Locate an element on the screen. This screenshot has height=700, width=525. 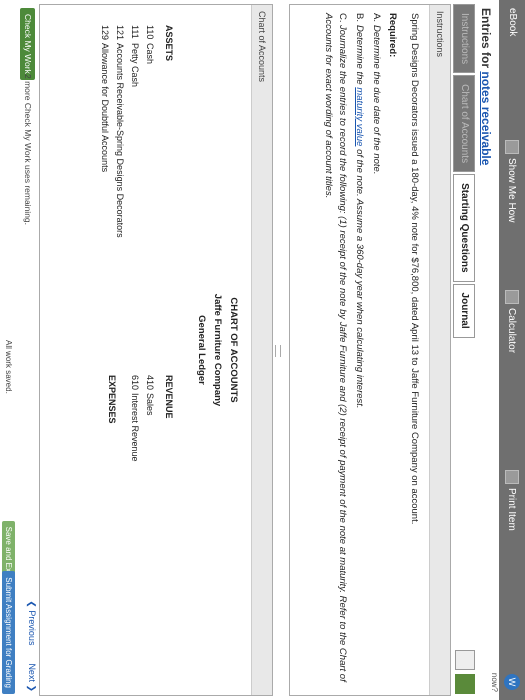
video-icon is located at coordinates (512, 147).